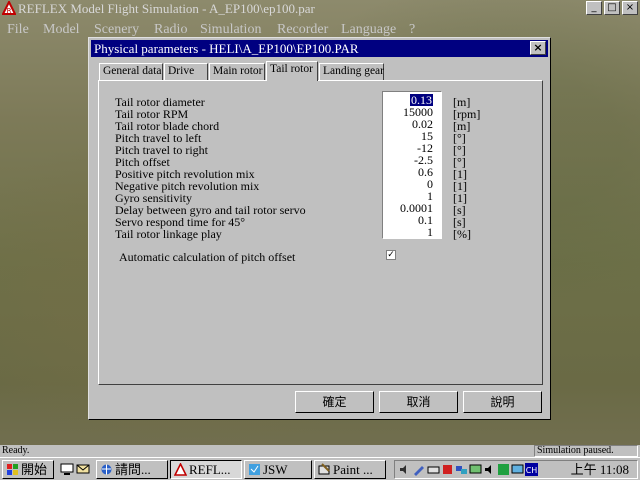  Describe the element at coordinates (292, 71) in the screenshot. I see `tab-tail-rotor: Tail rotor` at that location.